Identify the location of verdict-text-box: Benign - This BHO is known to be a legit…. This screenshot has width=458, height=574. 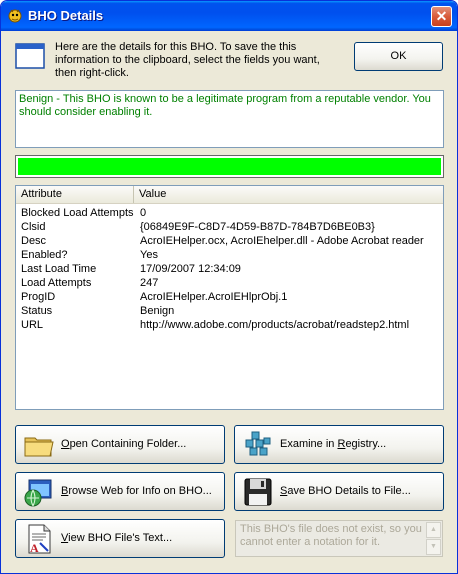
(229, 119).